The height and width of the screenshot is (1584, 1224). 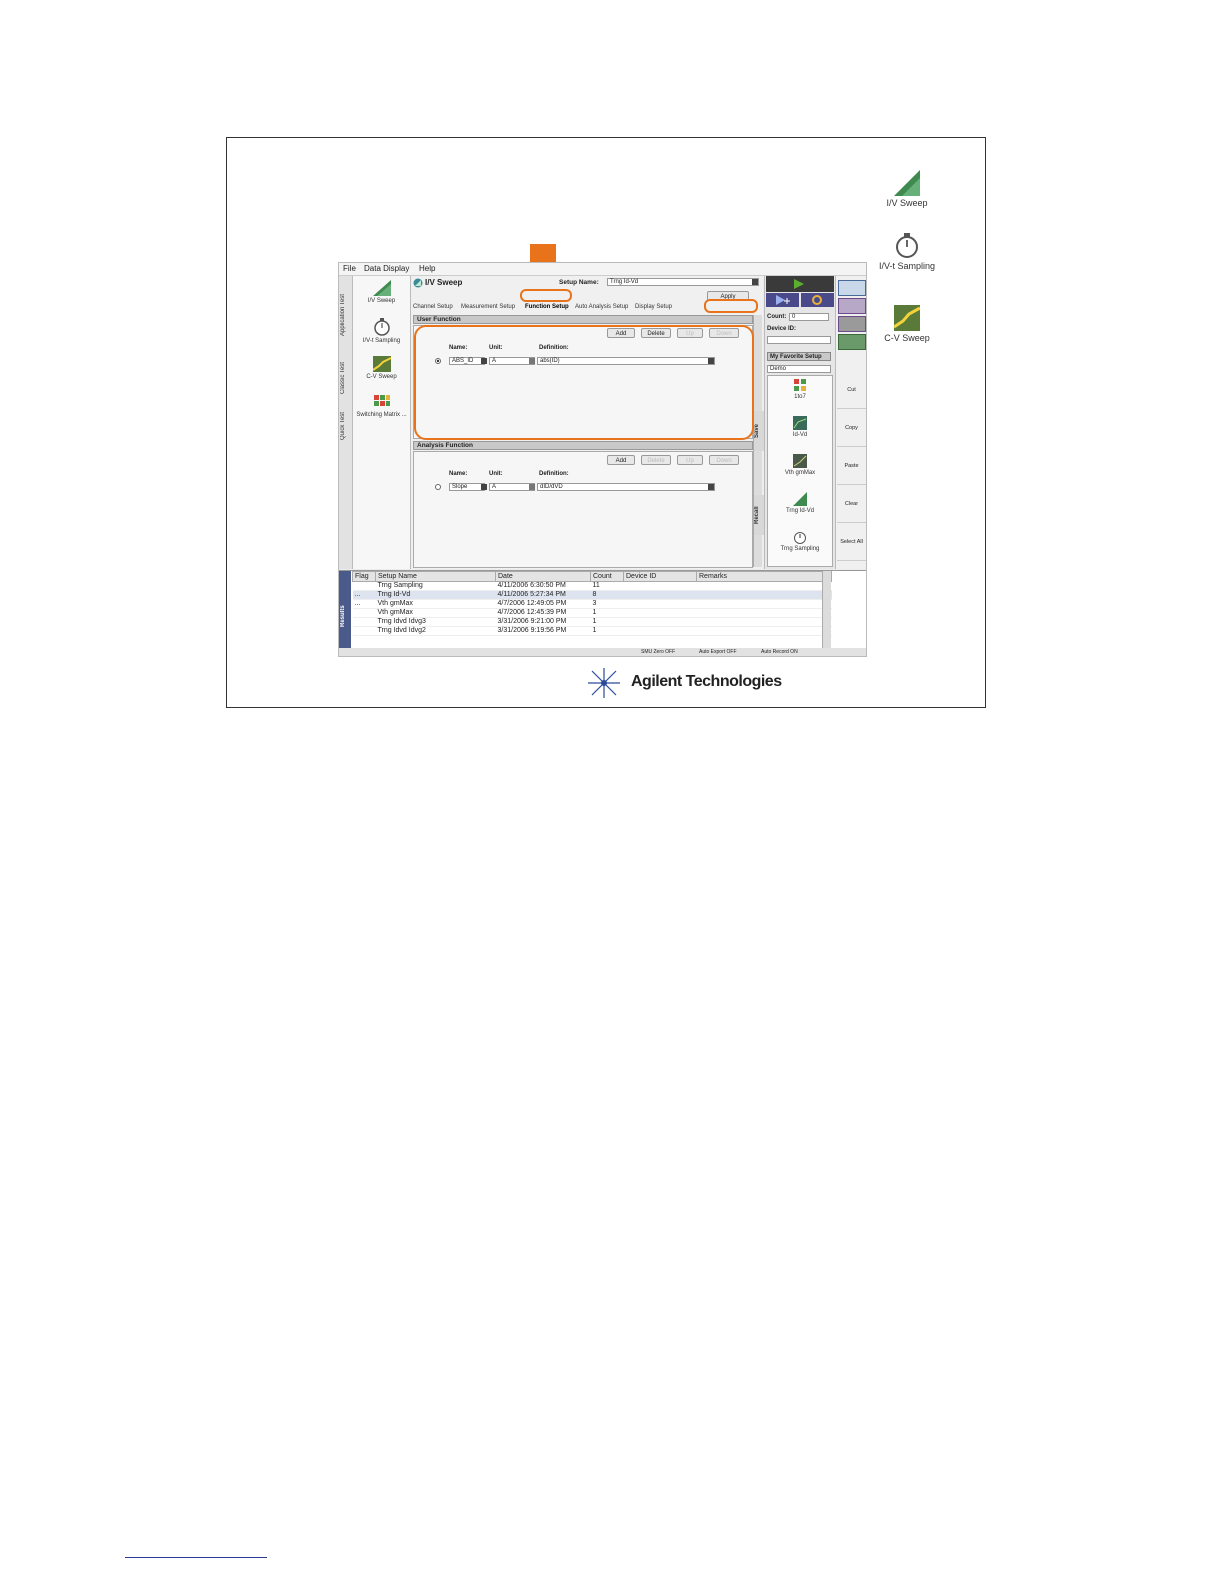 What do you see at coordinates (381, 364) in the screenshot?
I see `cv-sweep-icon` at bounding box center [381, 364].